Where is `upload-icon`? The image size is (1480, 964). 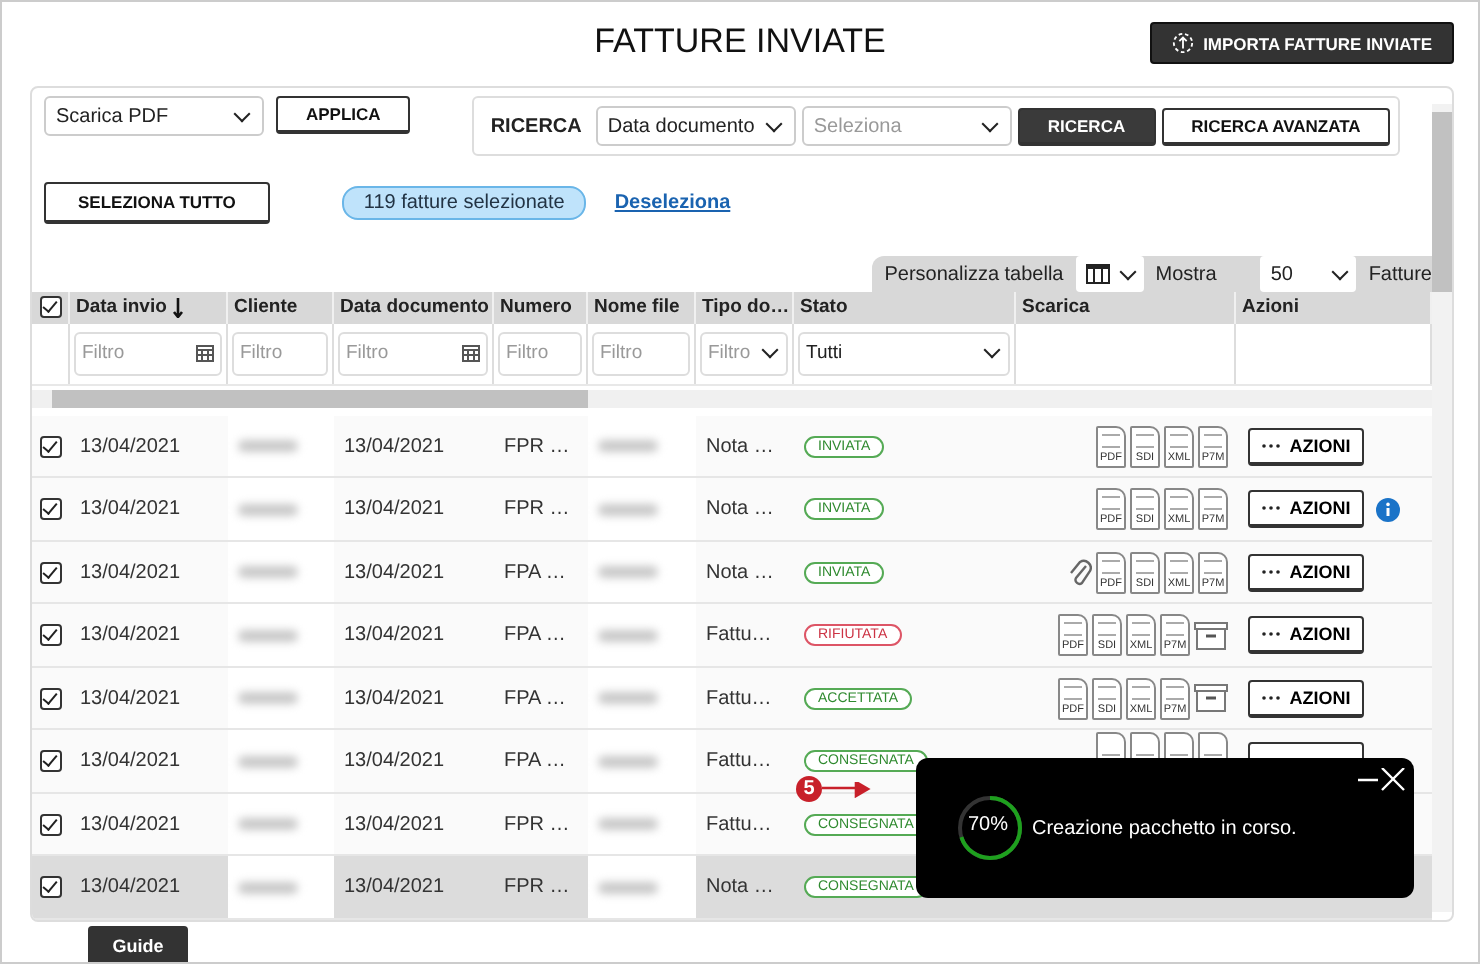 upload-icon is located at coordinates (1182, 43).